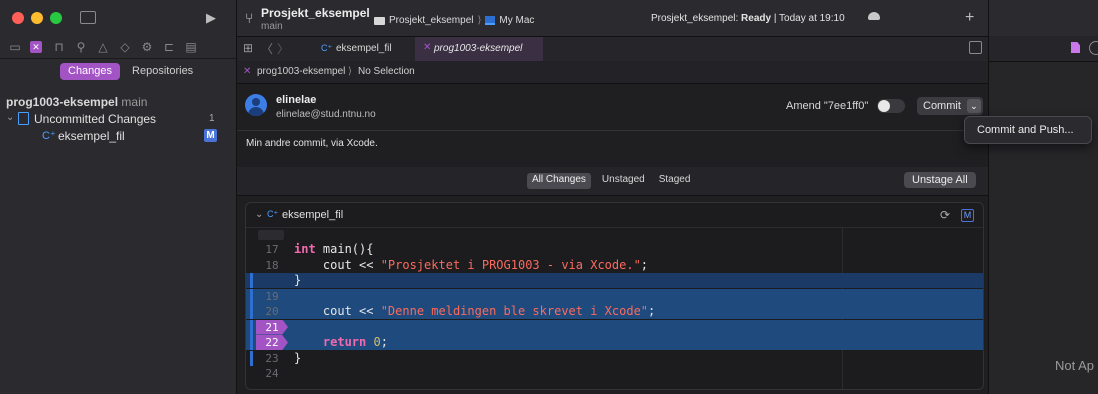 Image resolution: width=1098 pixels, height=394 pixels. What do you see at coordinates (118, 18) in the screenshot?
I see `window-titlebar: ▶` at bounding box center [118, 18].